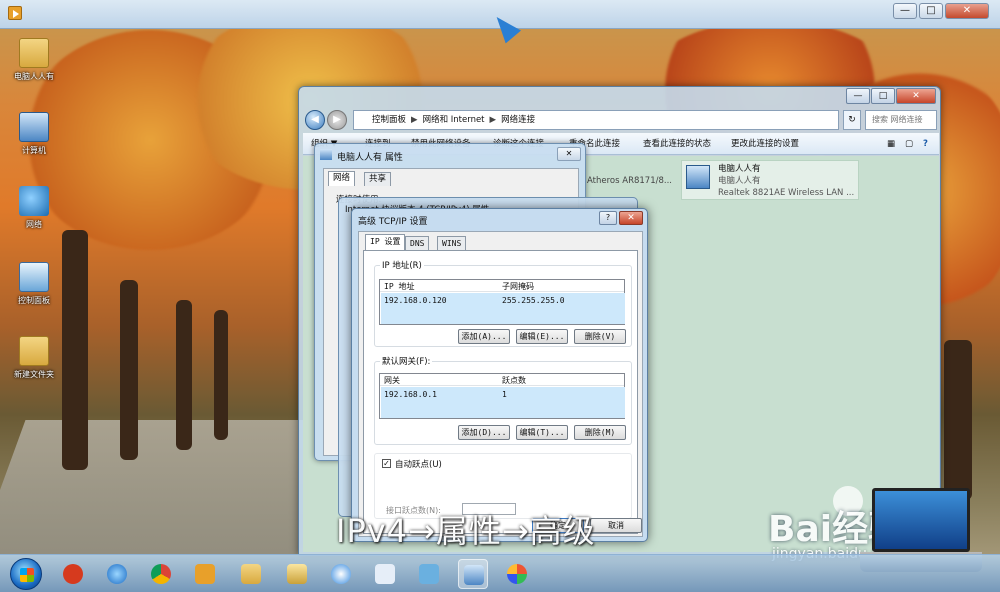 The height and width of the screenshot is (592, 1000). What do you see at coordinates (251, 574) in the screenshot?
I see `taskbar-explorer-icon` at bounding box center [251, 574].